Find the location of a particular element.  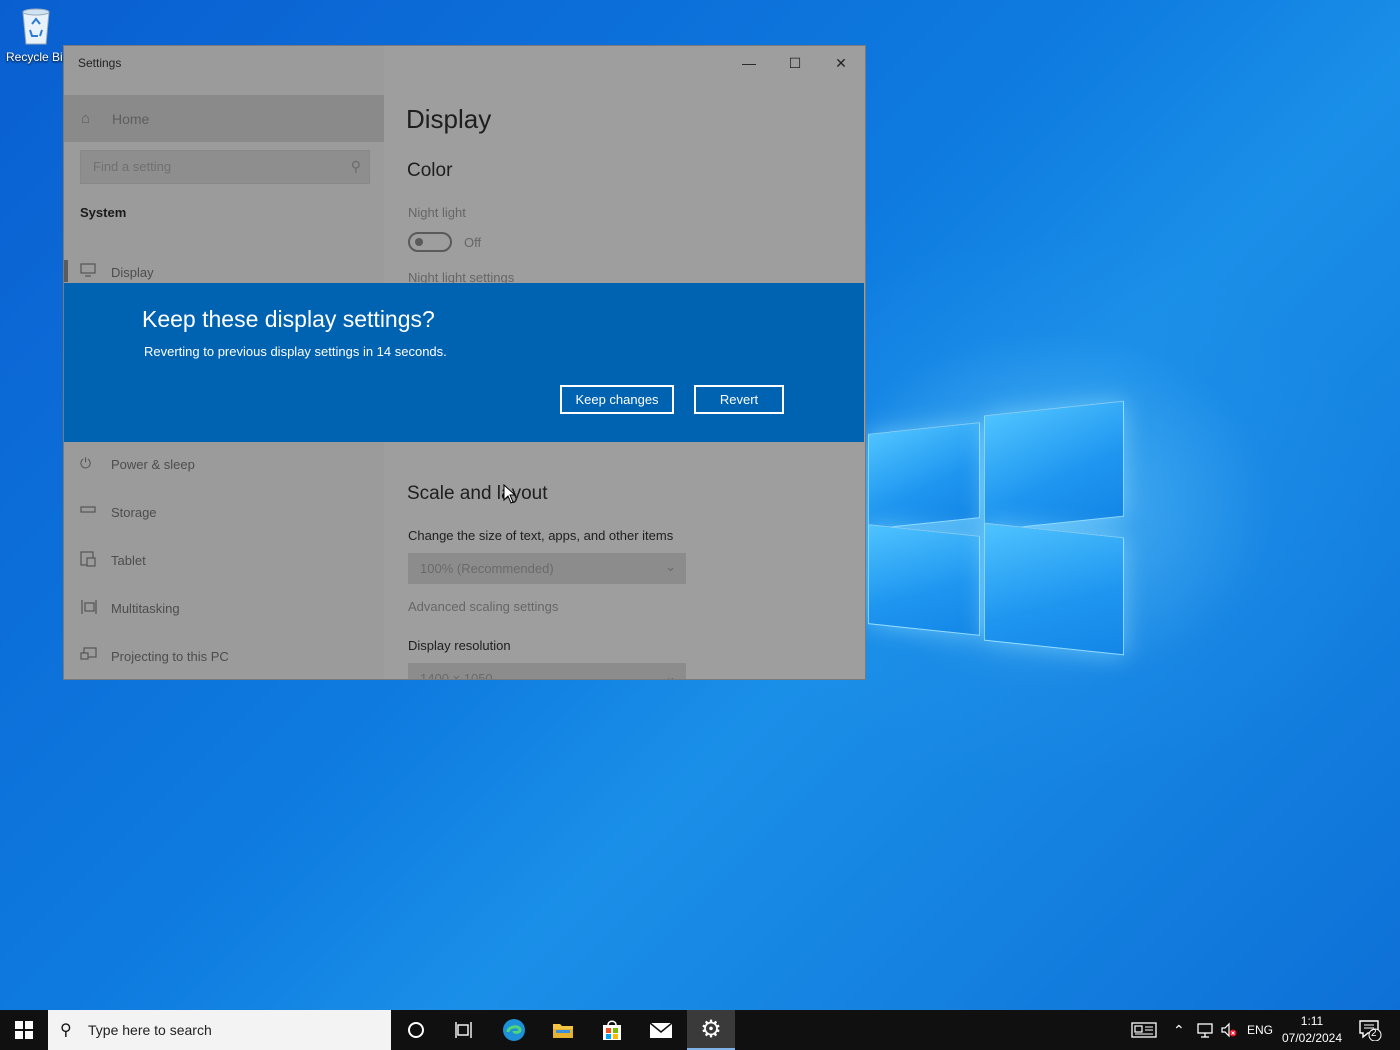

edge-button is located at coordinates (514, 1030).